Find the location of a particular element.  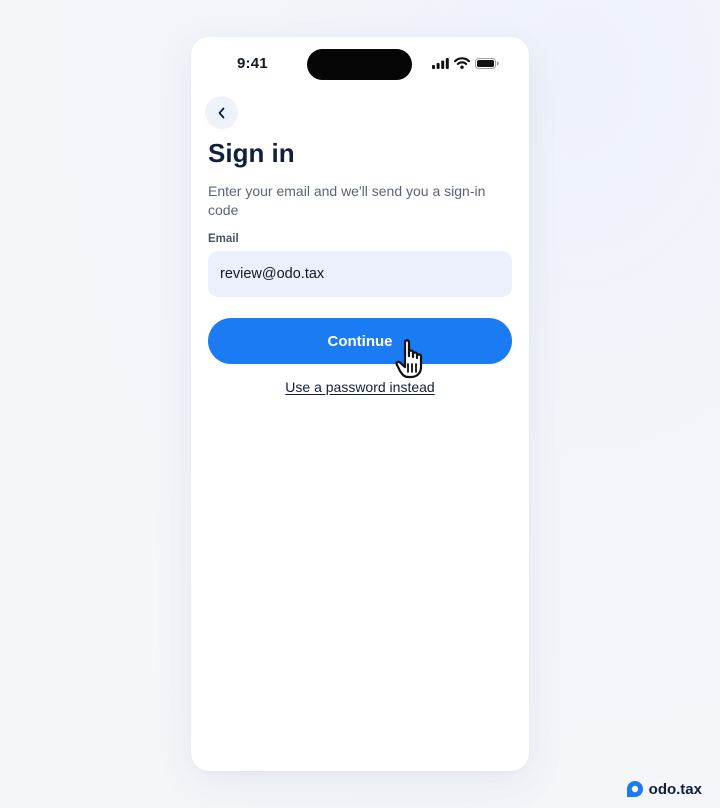

page-title: Sign in is located at coordinates (251, 153).